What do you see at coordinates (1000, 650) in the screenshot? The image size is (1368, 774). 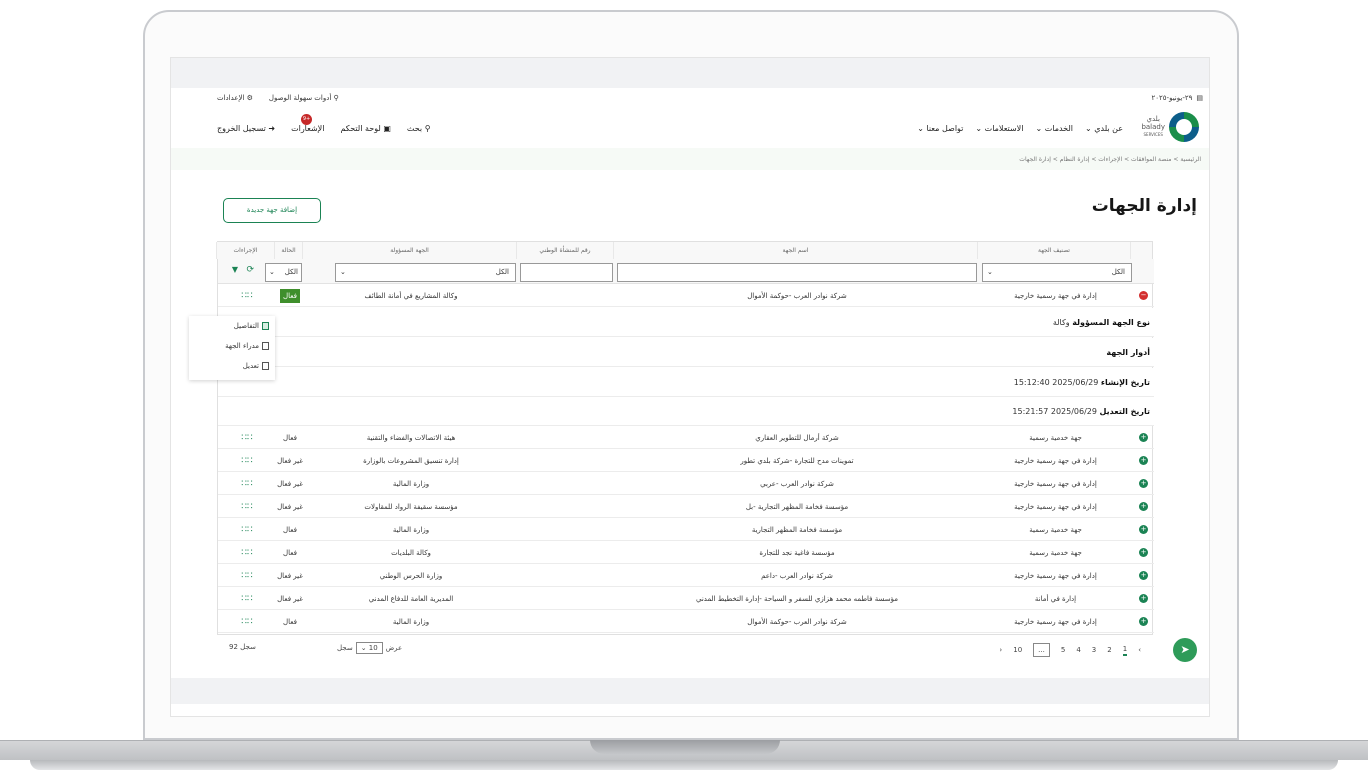 I see `next-page-icon: ‹` at bounding box center [1000, 650].